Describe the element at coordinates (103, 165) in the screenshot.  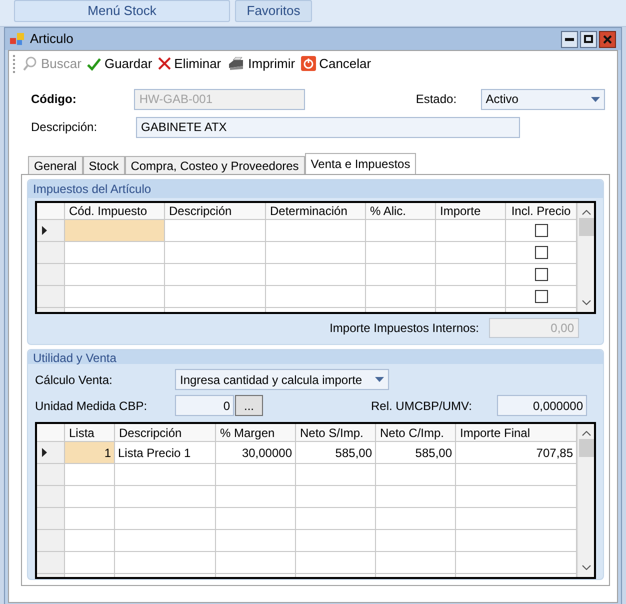
I see `tab: Stock` at that location.